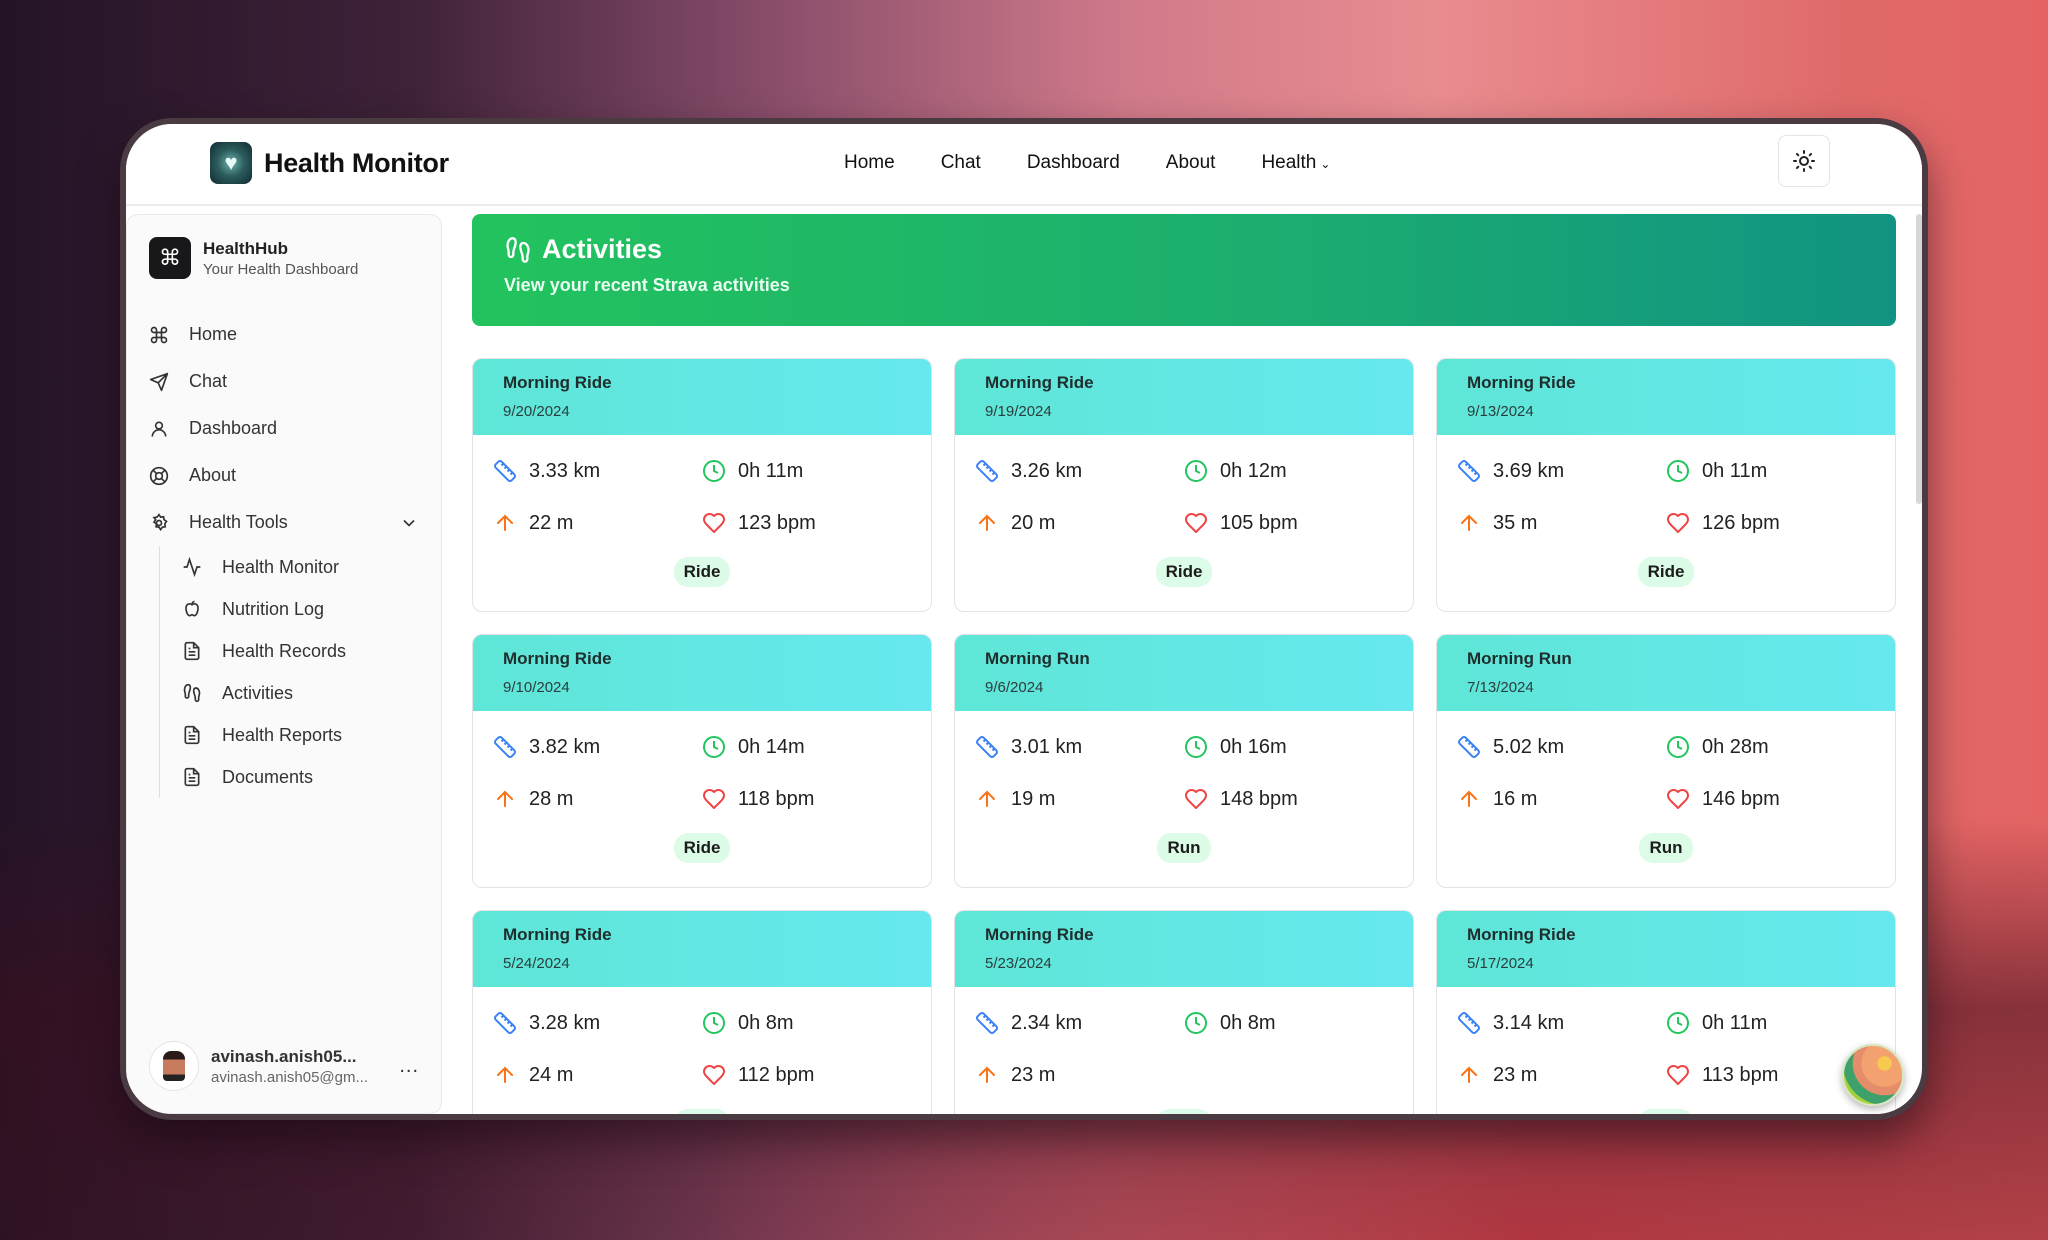 This screenshot has width=2048, height=1240. What do you see at coordinates (1666, 1111) in the screenshot?
I see `activity-type-badge: Ride` at bounding box center [1666, 1111].